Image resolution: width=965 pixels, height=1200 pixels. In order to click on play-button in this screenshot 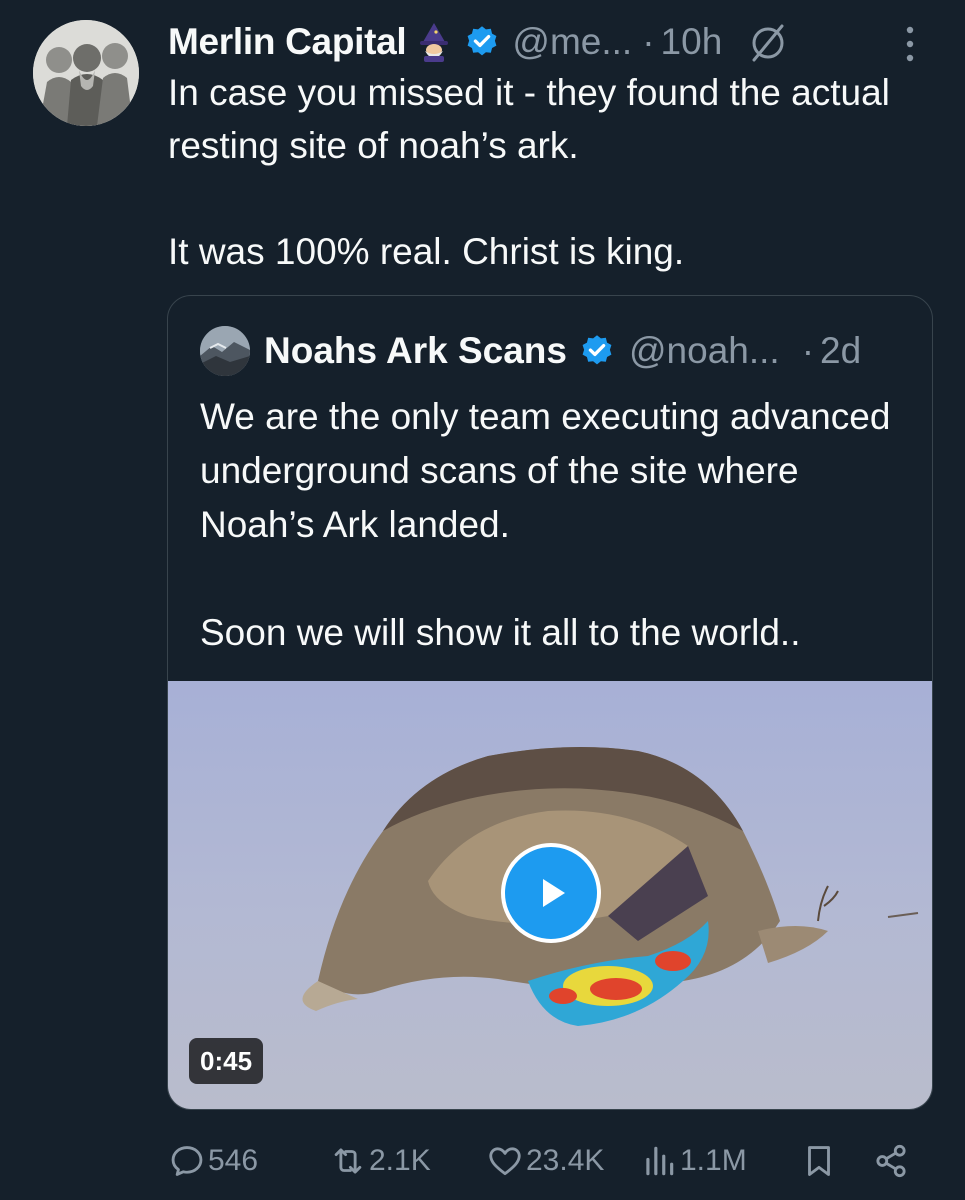, I will do `click(551, 893)`.